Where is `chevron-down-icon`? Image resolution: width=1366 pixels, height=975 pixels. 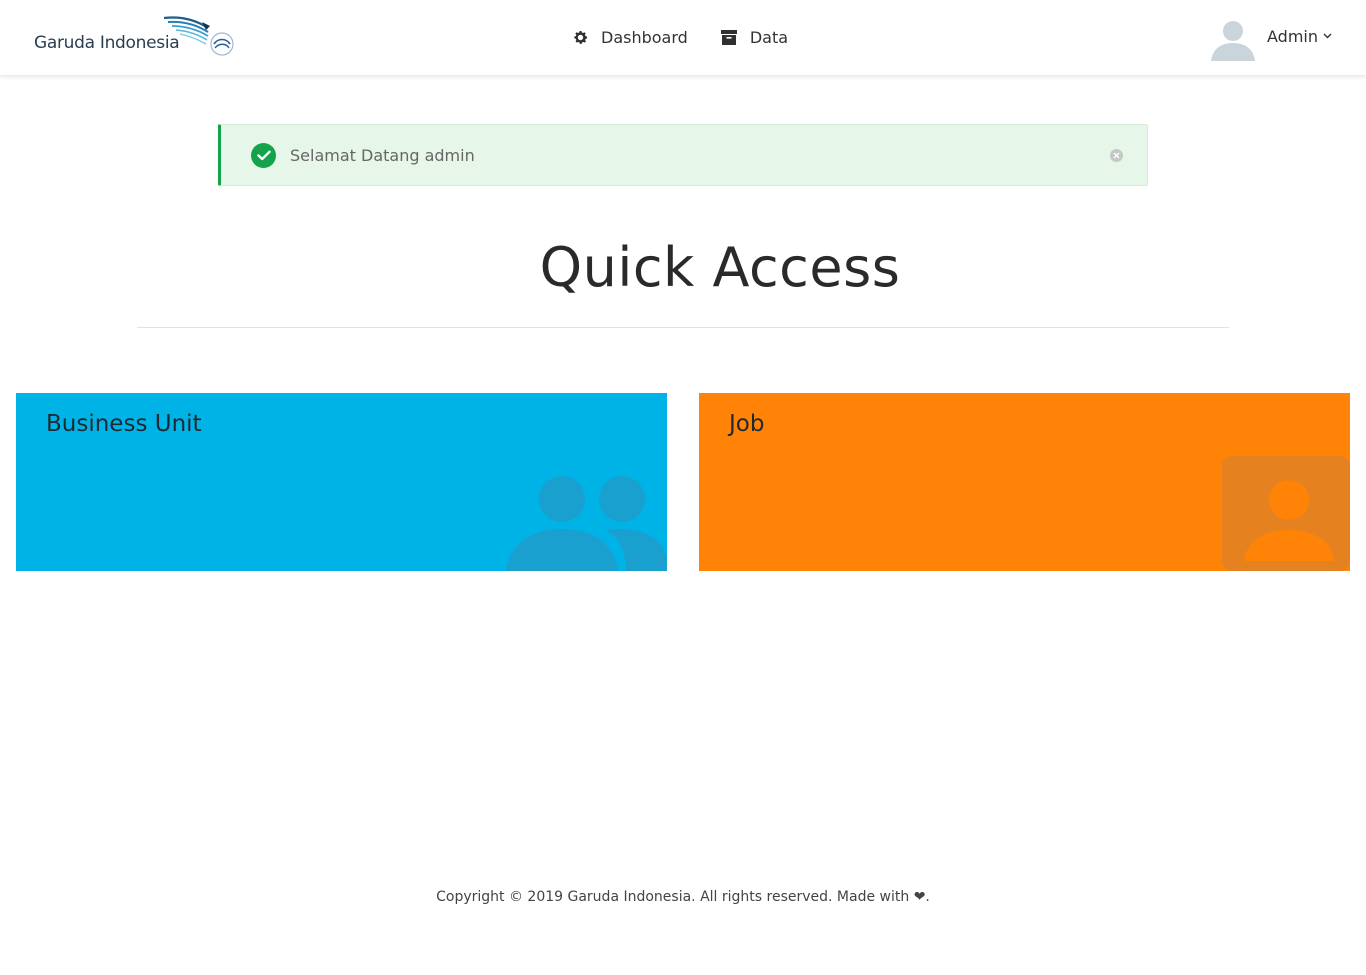 chevron-down-icon is located at coordinates (1327, 36).